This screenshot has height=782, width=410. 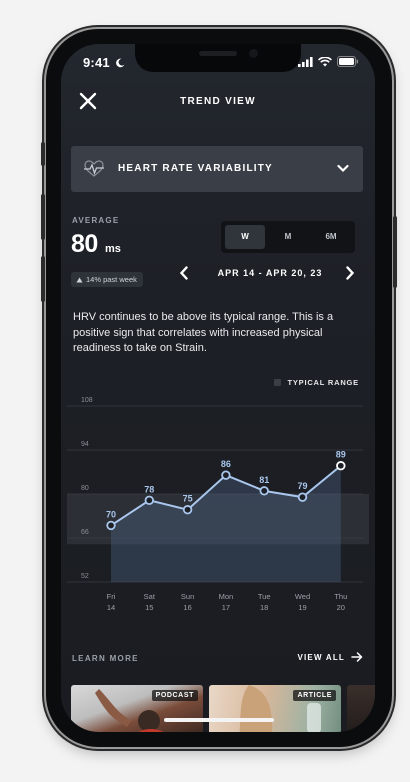 What do you see at coordinates (361, 708) in the screenshot?
I see `next-card-peek` at bounding box center [361, 708].